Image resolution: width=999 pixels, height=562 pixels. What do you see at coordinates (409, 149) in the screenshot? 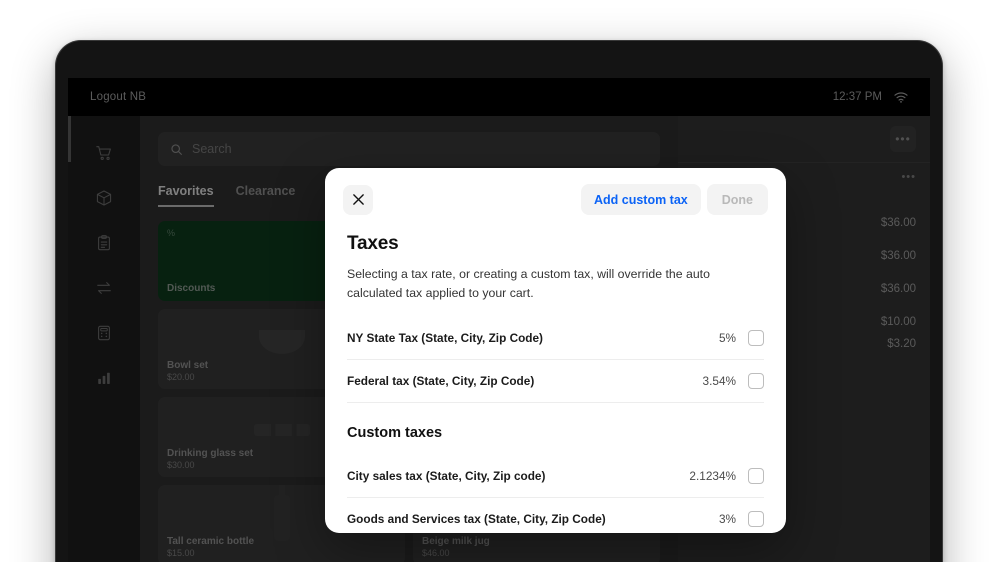
I see `search-input: Search` at bounding box center [409, 149].